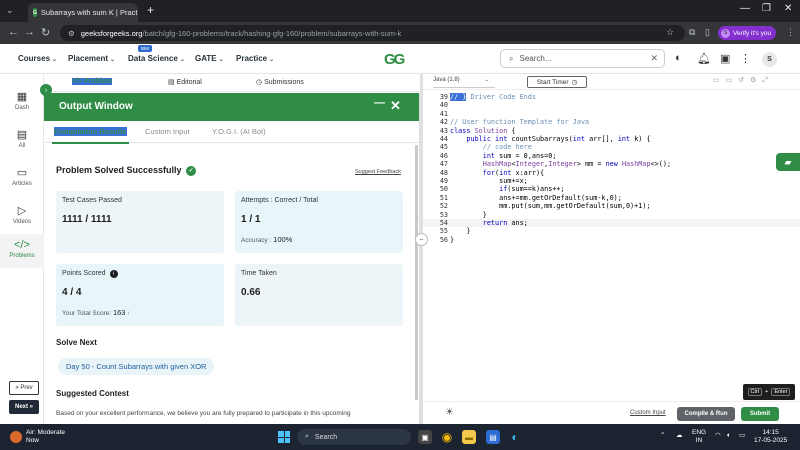  Describe the element at coordinates (503, 156) in the screenshot. I see `code-line: int sum = 0,ans=0;` at that location.